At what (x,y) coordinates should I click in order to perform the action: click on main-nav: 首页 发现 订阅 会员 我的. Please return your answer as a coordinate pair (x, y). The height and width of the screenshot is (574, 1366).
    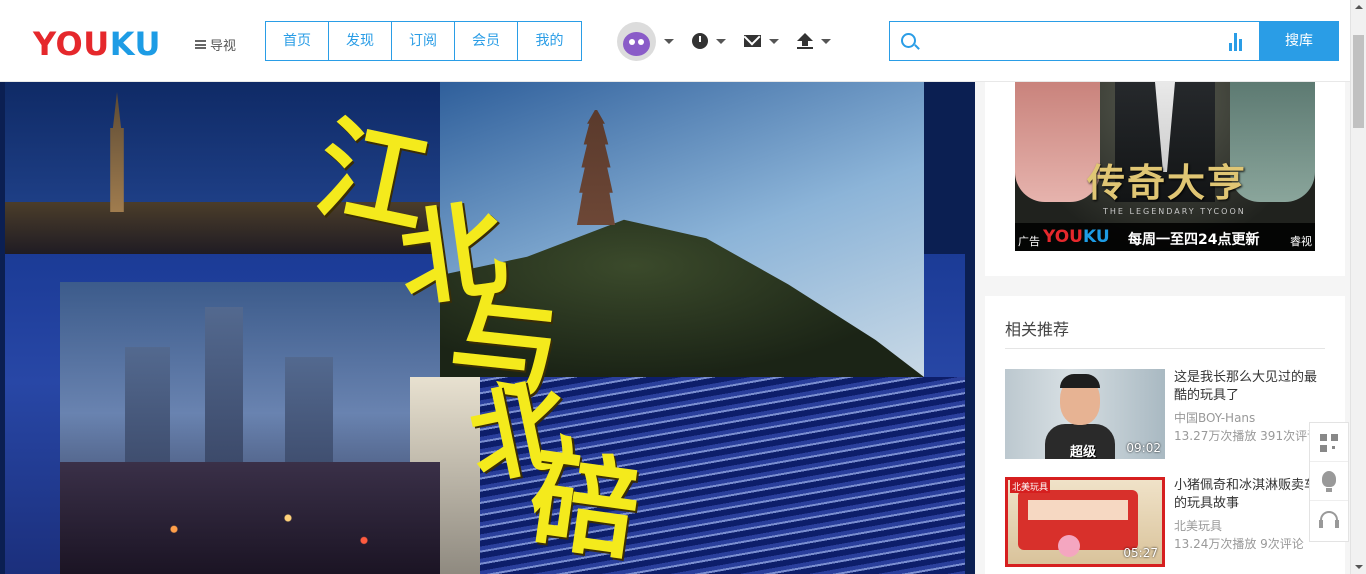
    Looking at the image, I should click on (423, 41).